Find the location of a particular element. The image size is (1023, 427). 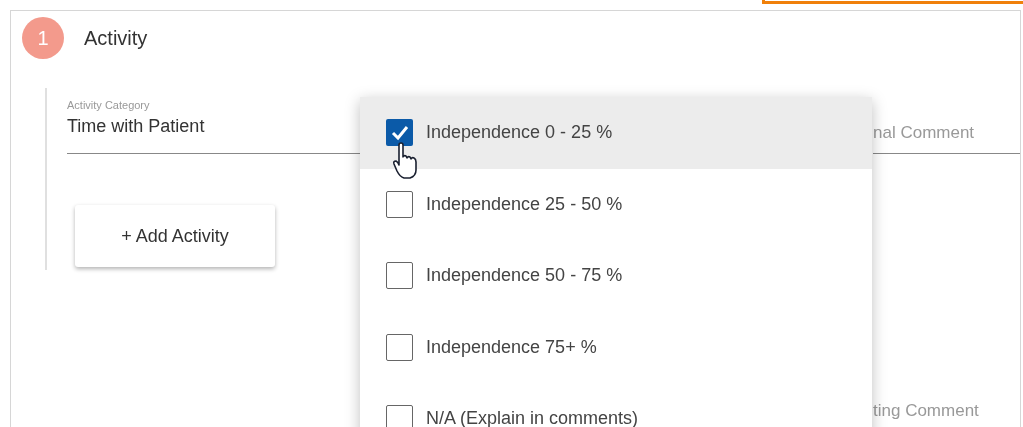

add-activity-button: + Add Activity is located at coordinates (175, 236).